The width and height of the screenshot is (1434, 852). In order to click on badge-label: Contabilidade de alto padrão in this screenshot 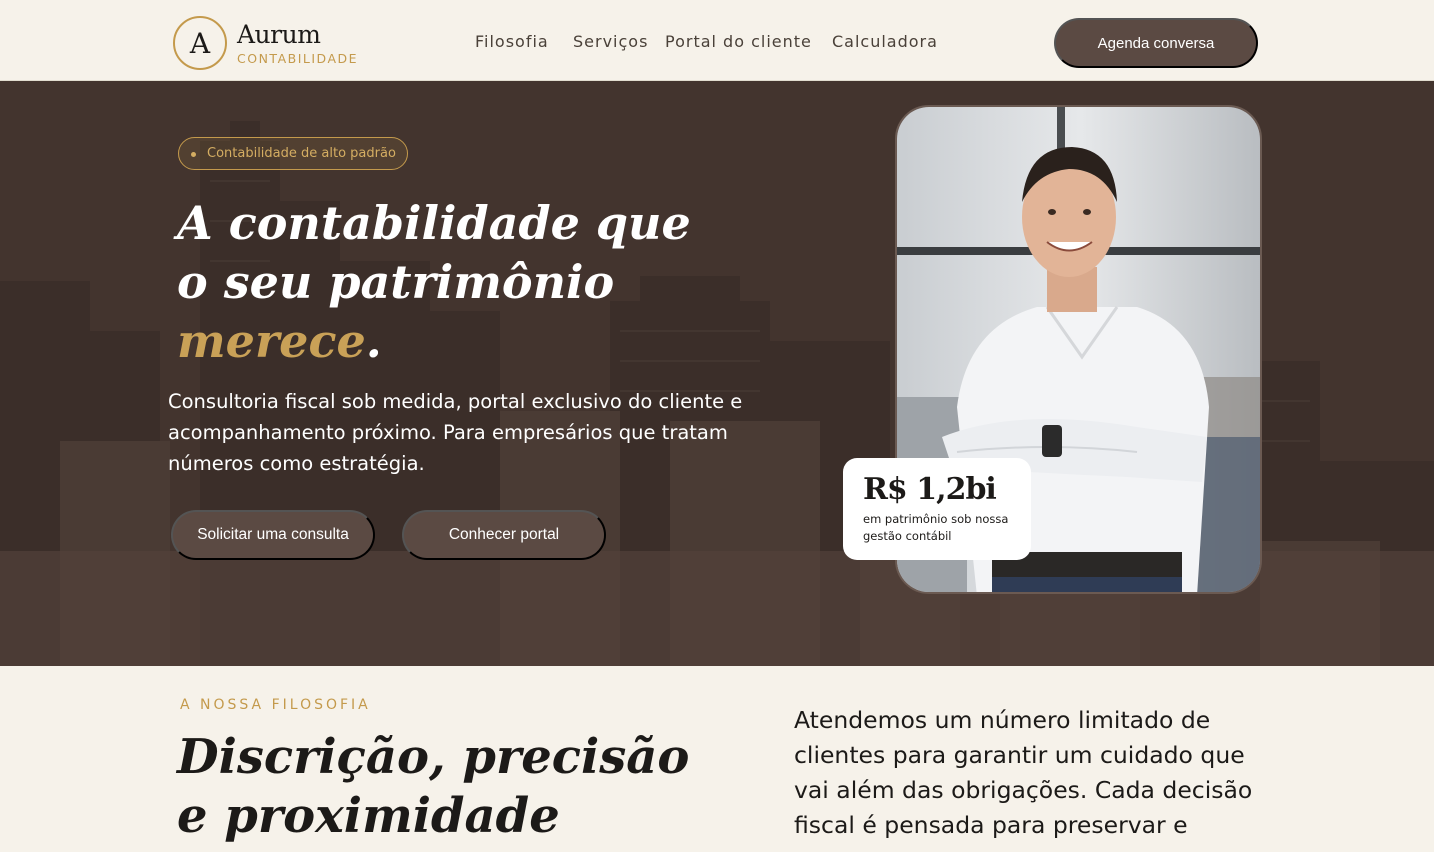, I will do `click(301, 153)`.